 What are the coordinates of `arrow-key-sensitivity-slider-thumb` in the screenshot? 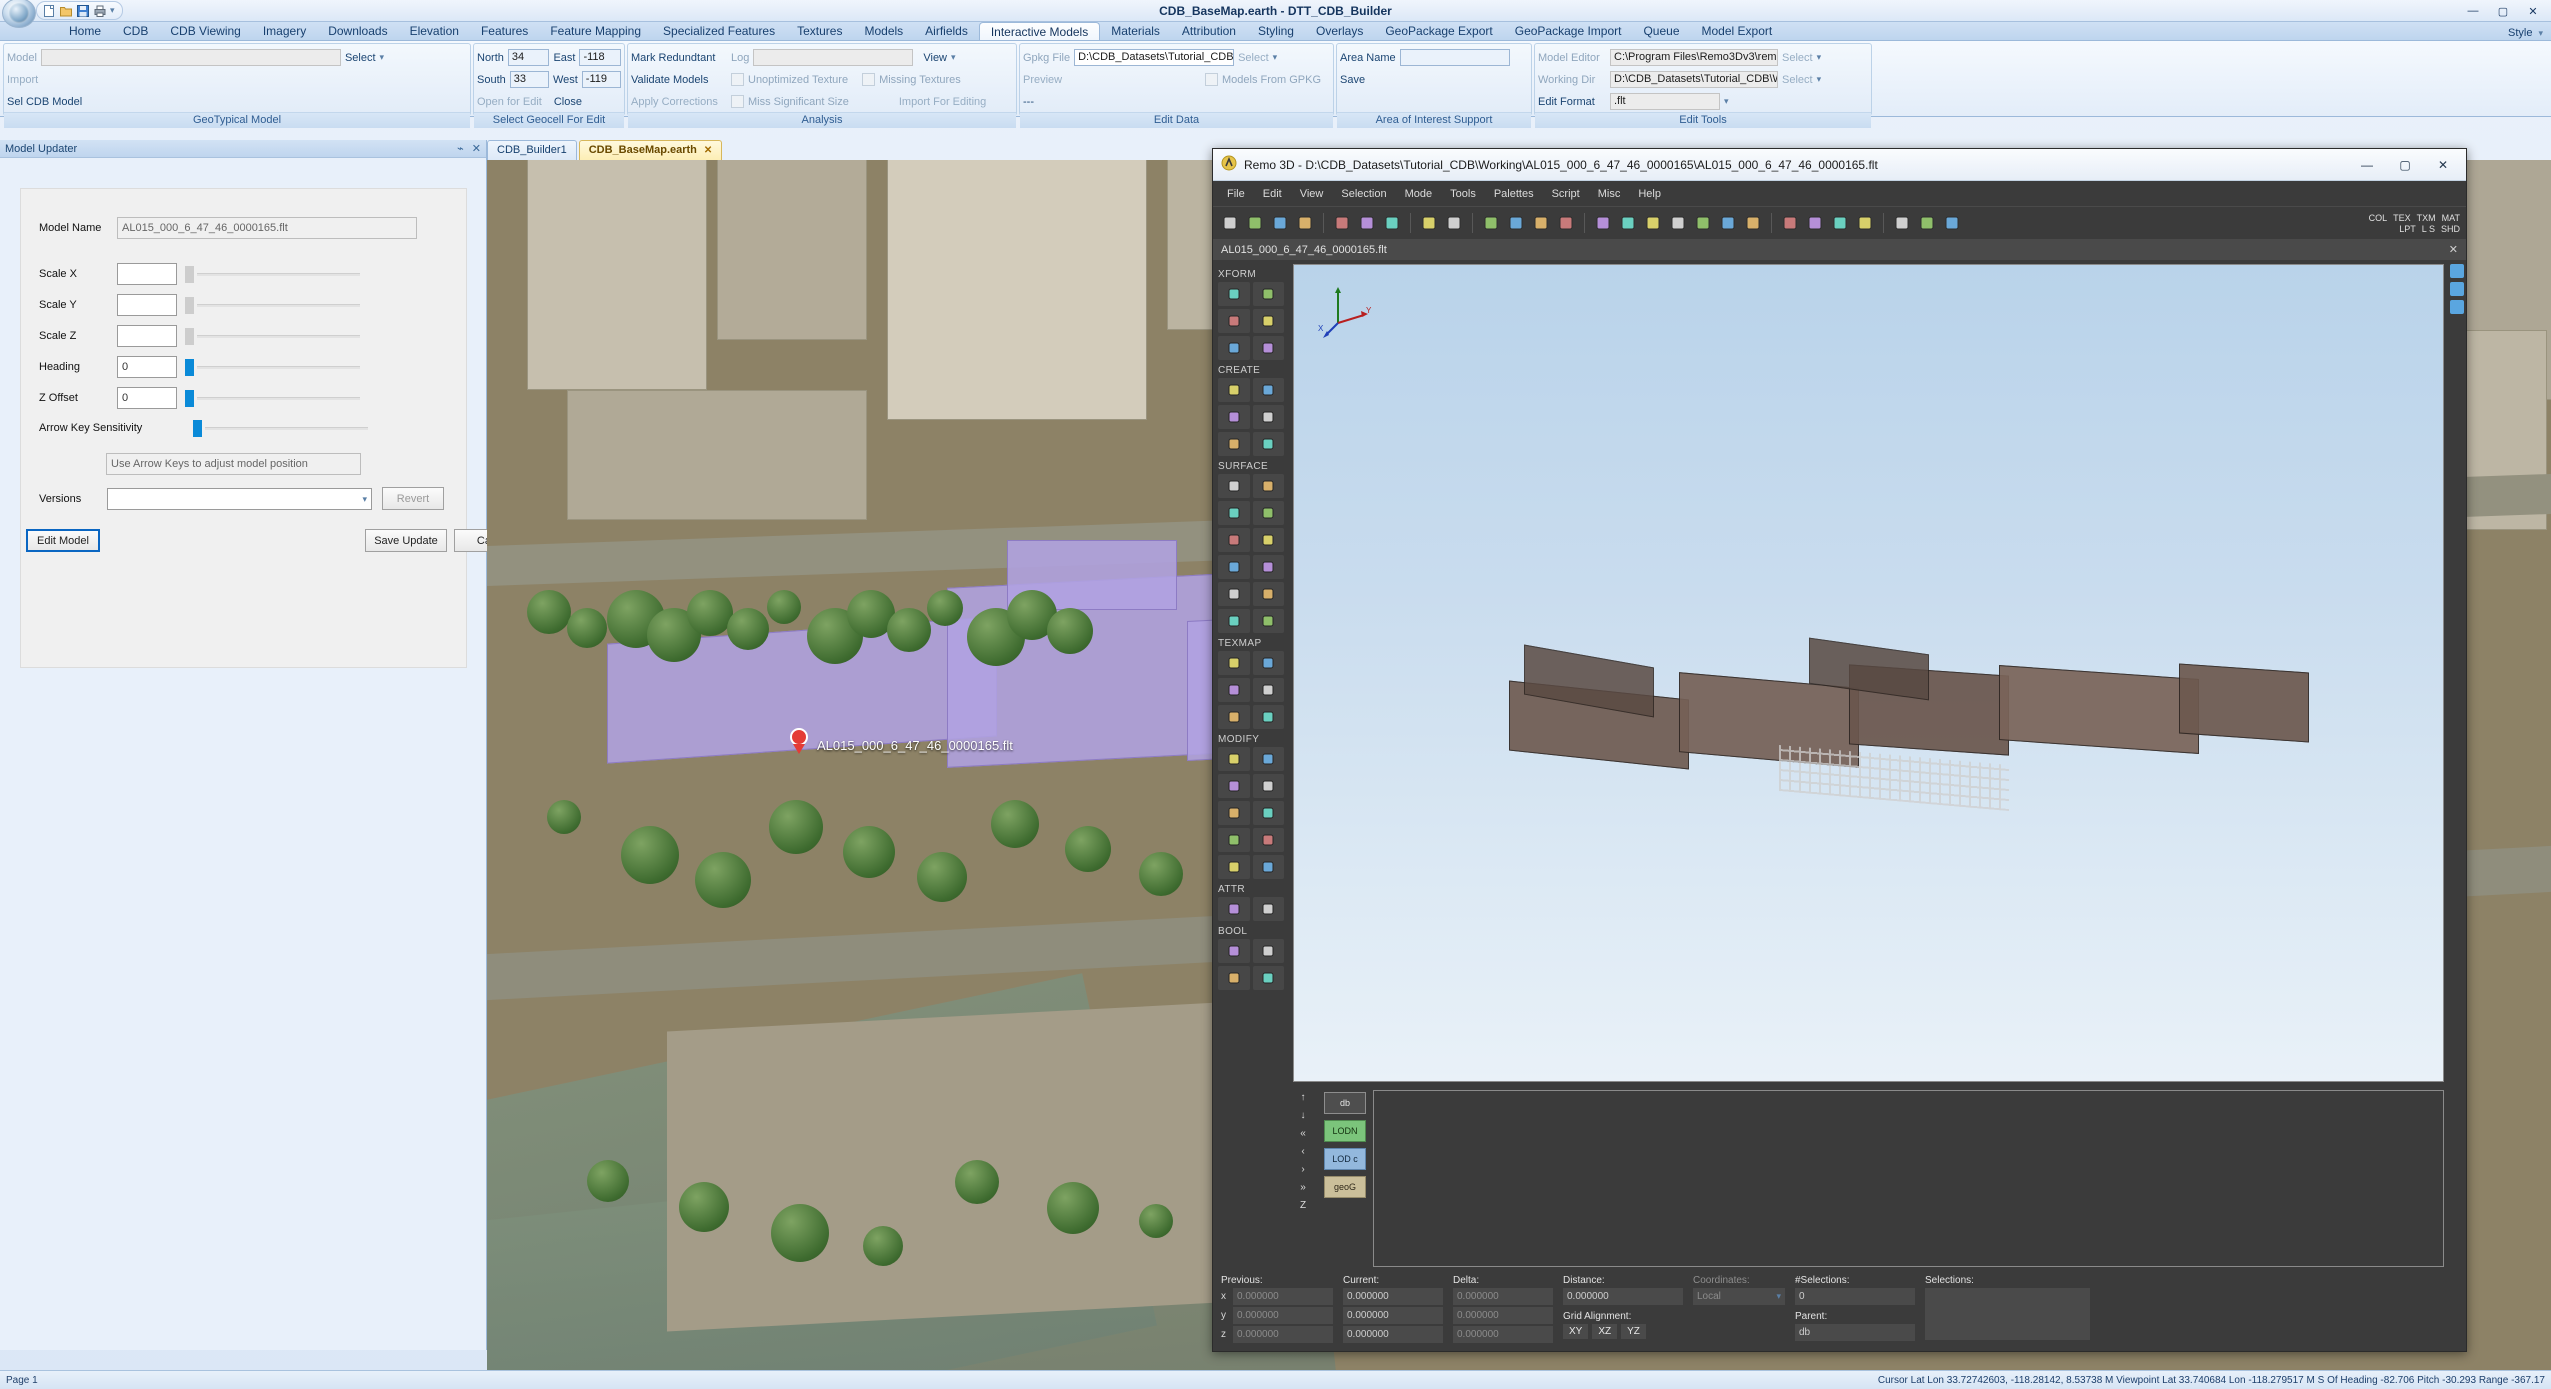 It's located at (197, 428).